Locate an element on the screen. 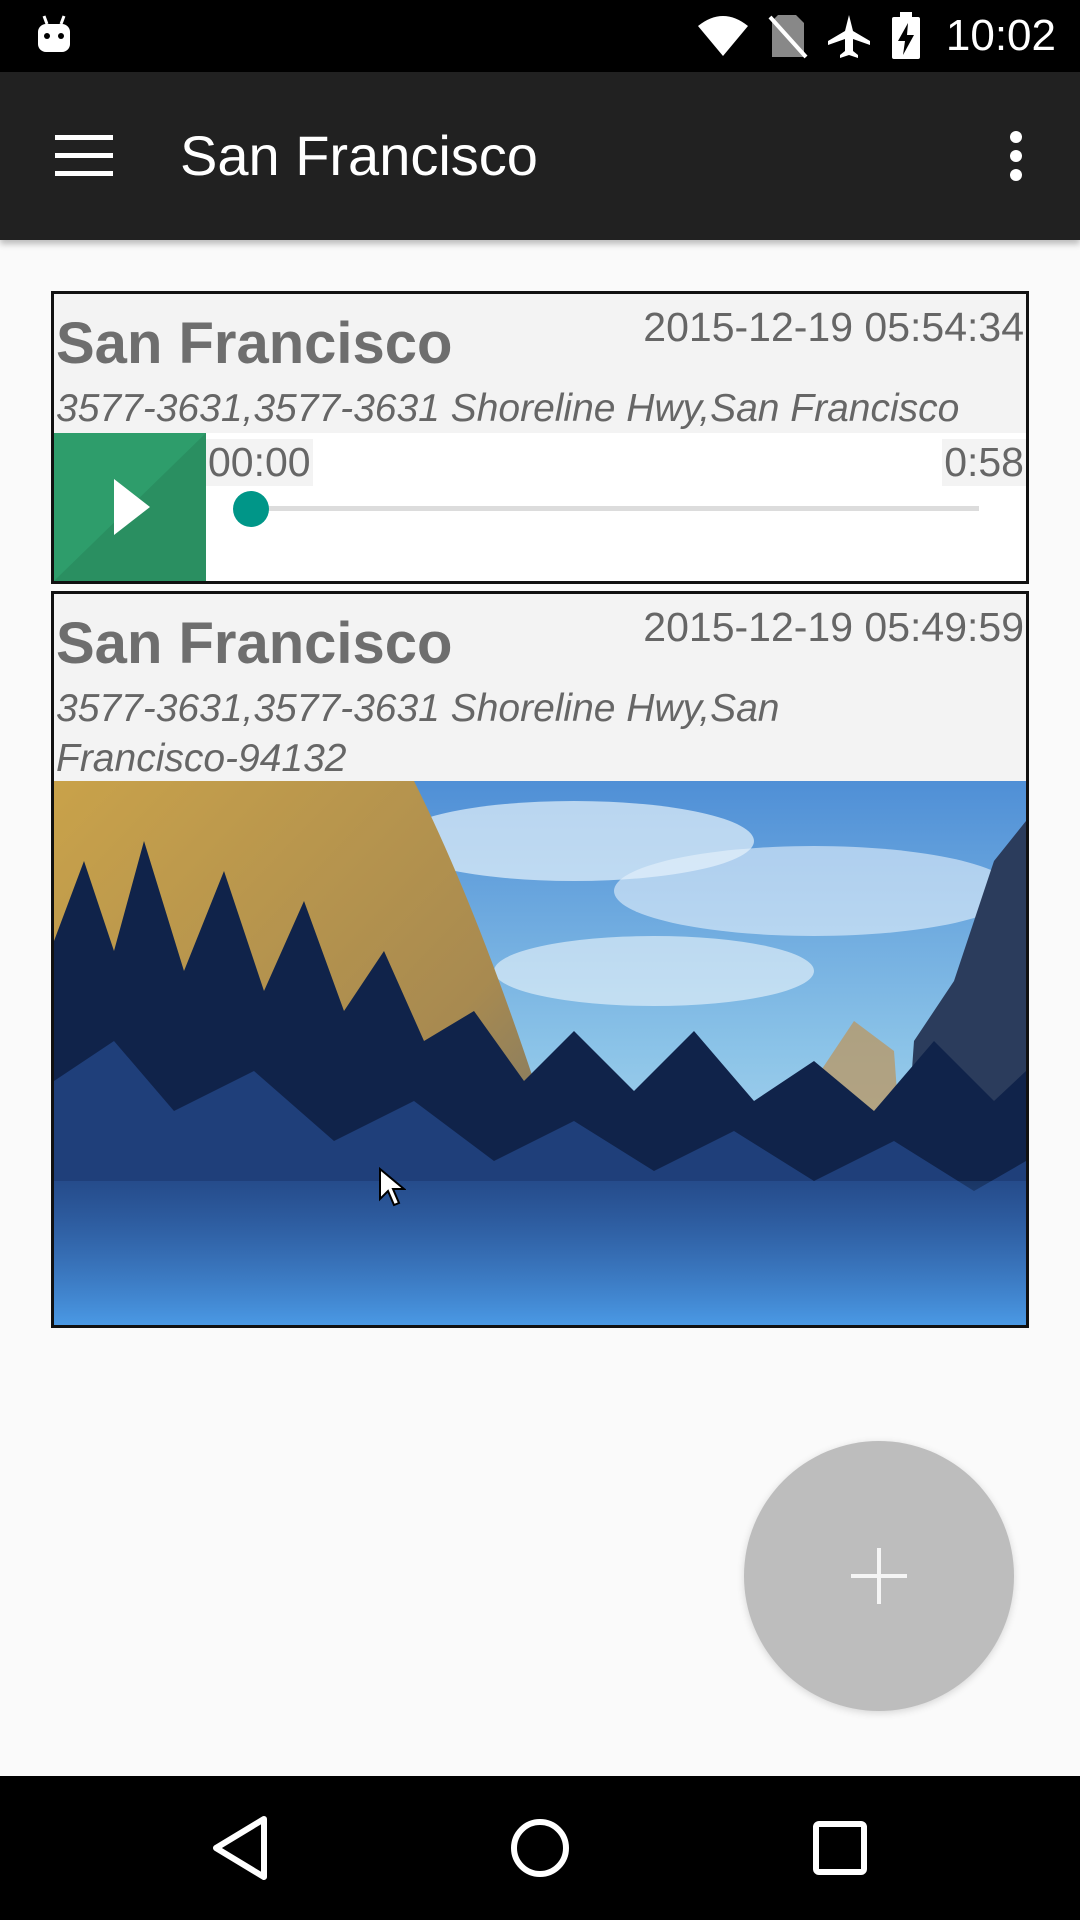 The image size is (1080, 1920). more-vert-icon is located at coordinates (1016, 156).